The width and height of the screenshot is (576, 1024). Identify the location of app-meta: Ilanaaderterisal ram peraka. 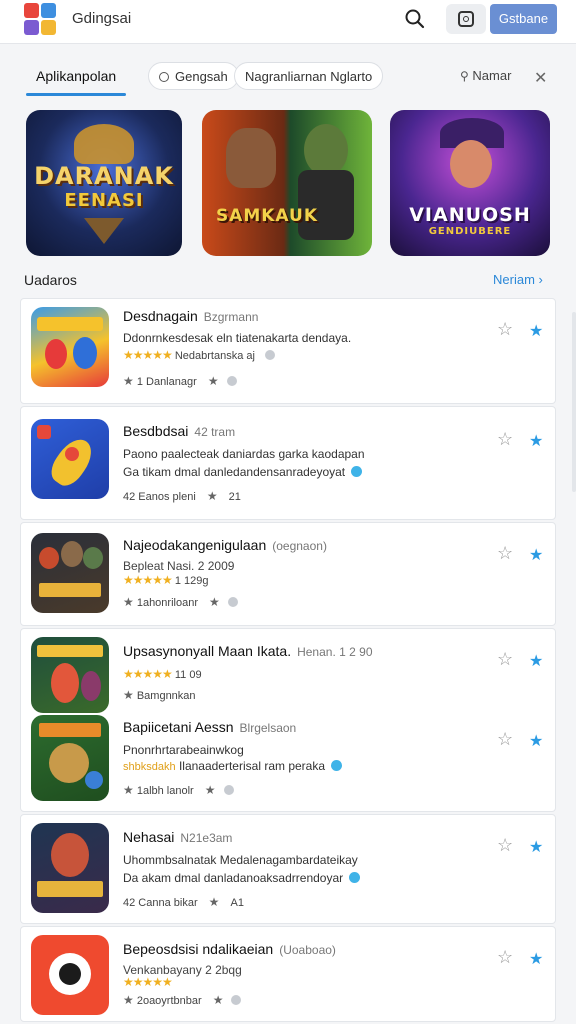
(252, 766).